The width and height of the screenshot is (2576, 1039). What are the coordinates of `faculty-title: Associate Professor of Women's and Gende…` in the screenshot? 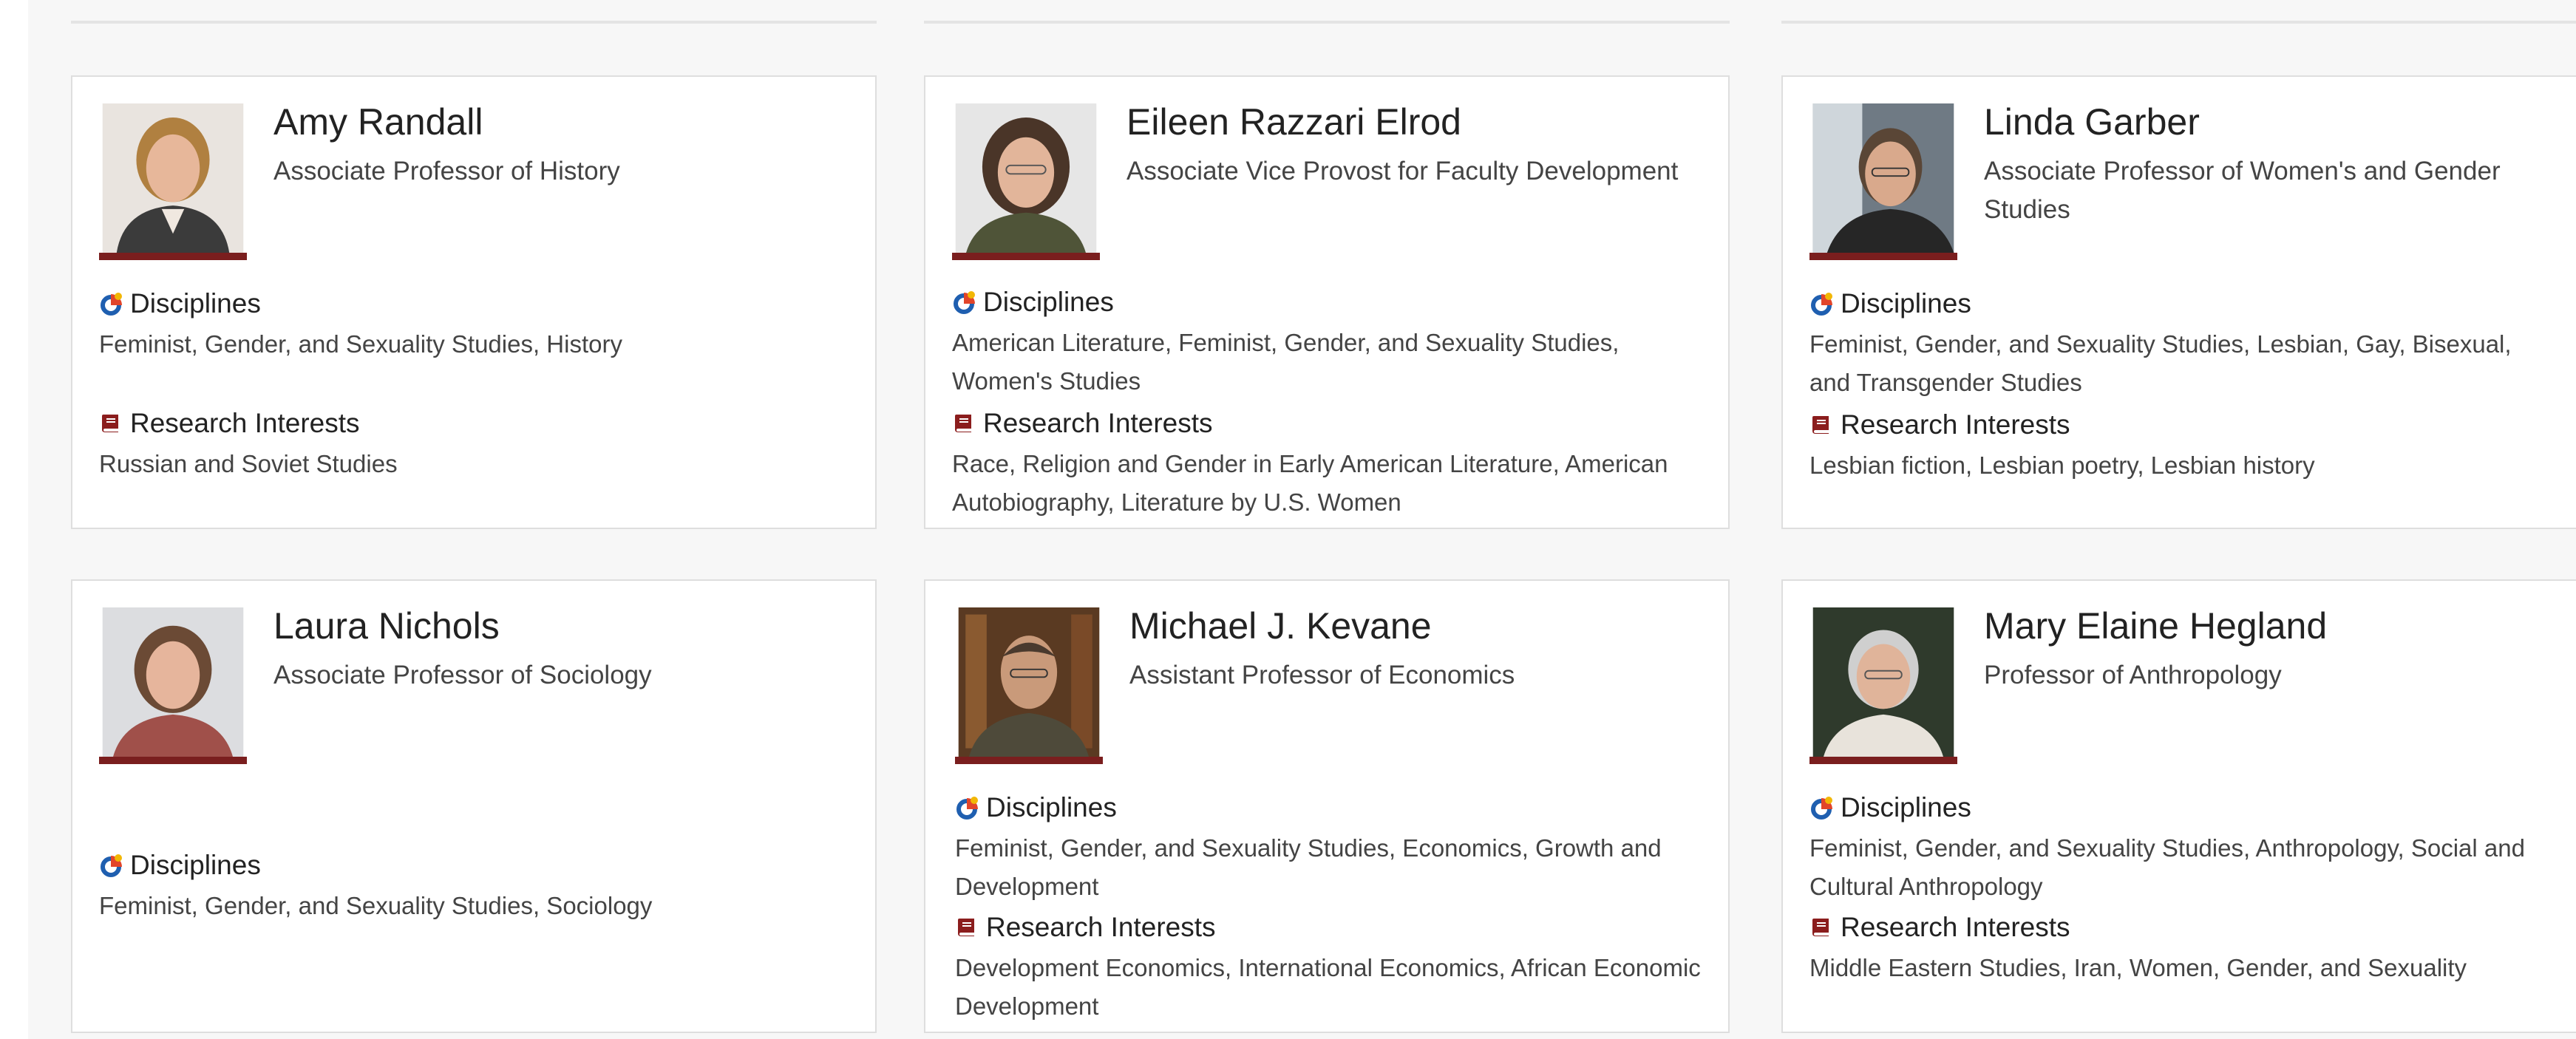 It's located at (2242, 190).